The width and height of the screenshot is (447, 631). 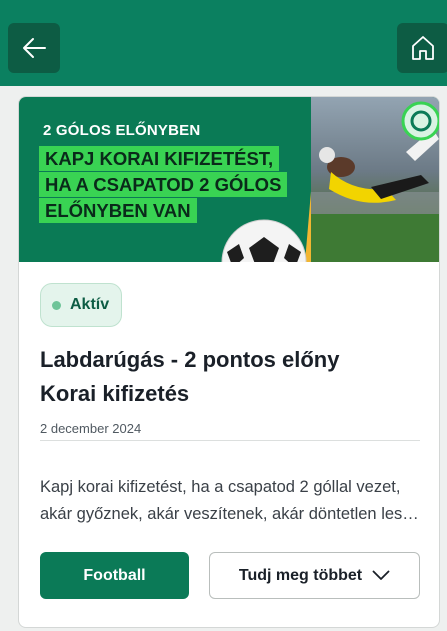 I want to click on chevron-down-icon, so click(x=381, y=575).